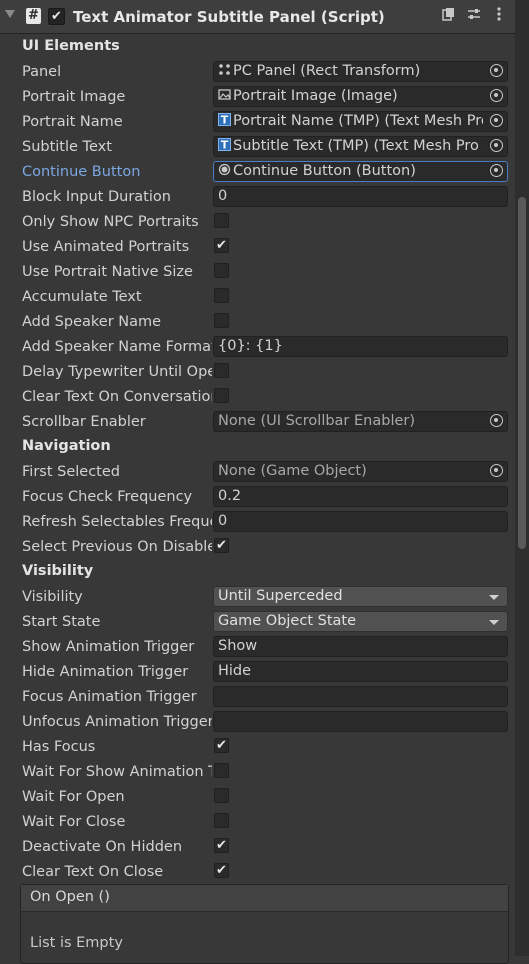 This screenshot has width=529, height=964. What do you see at coordinates (494, 597) in the screenshot?
I see `dropdown-caret-icon` at bounding box center [494, 597].